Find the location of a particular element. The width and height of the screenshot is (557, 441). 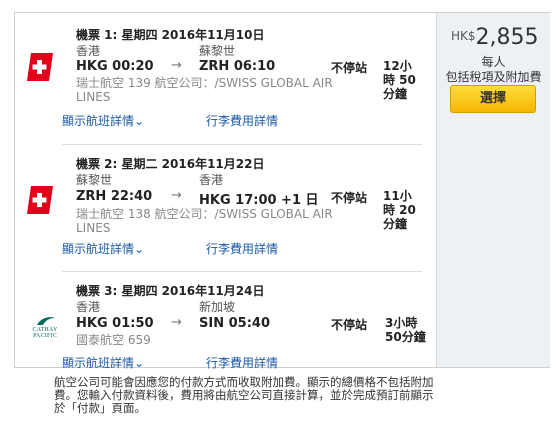

arrival-city: 蘇黎世 is located at coordinates (217, 51).